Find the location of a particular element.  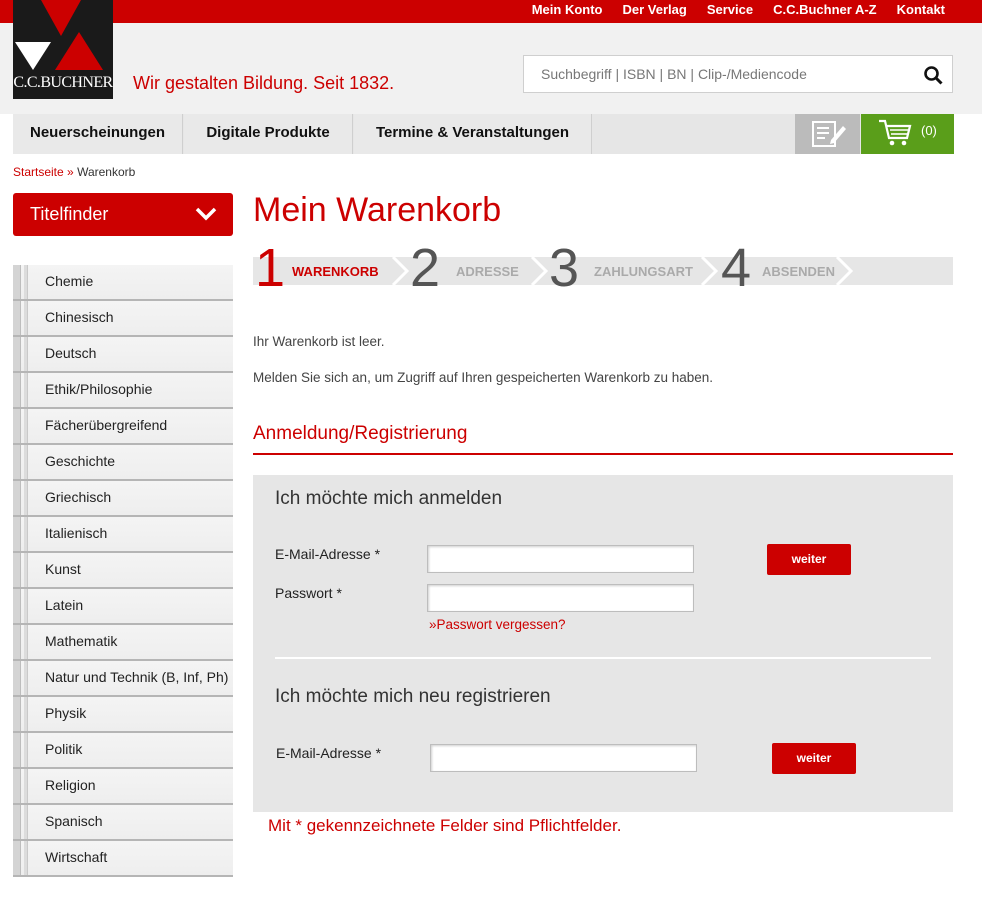

subject-item: Griechisch is located at coordinates (123, 499).